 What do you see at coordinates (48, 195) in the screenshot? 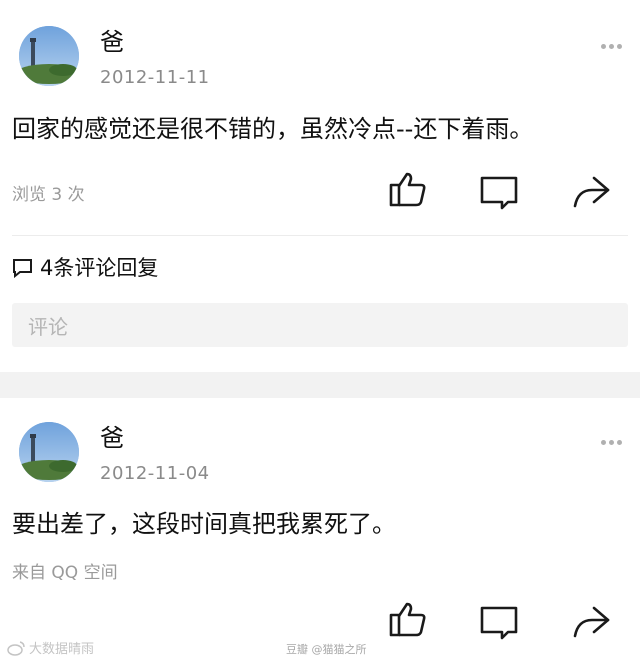
I see `view-count: 浏览 3 次` at bounding box center [48, 195].